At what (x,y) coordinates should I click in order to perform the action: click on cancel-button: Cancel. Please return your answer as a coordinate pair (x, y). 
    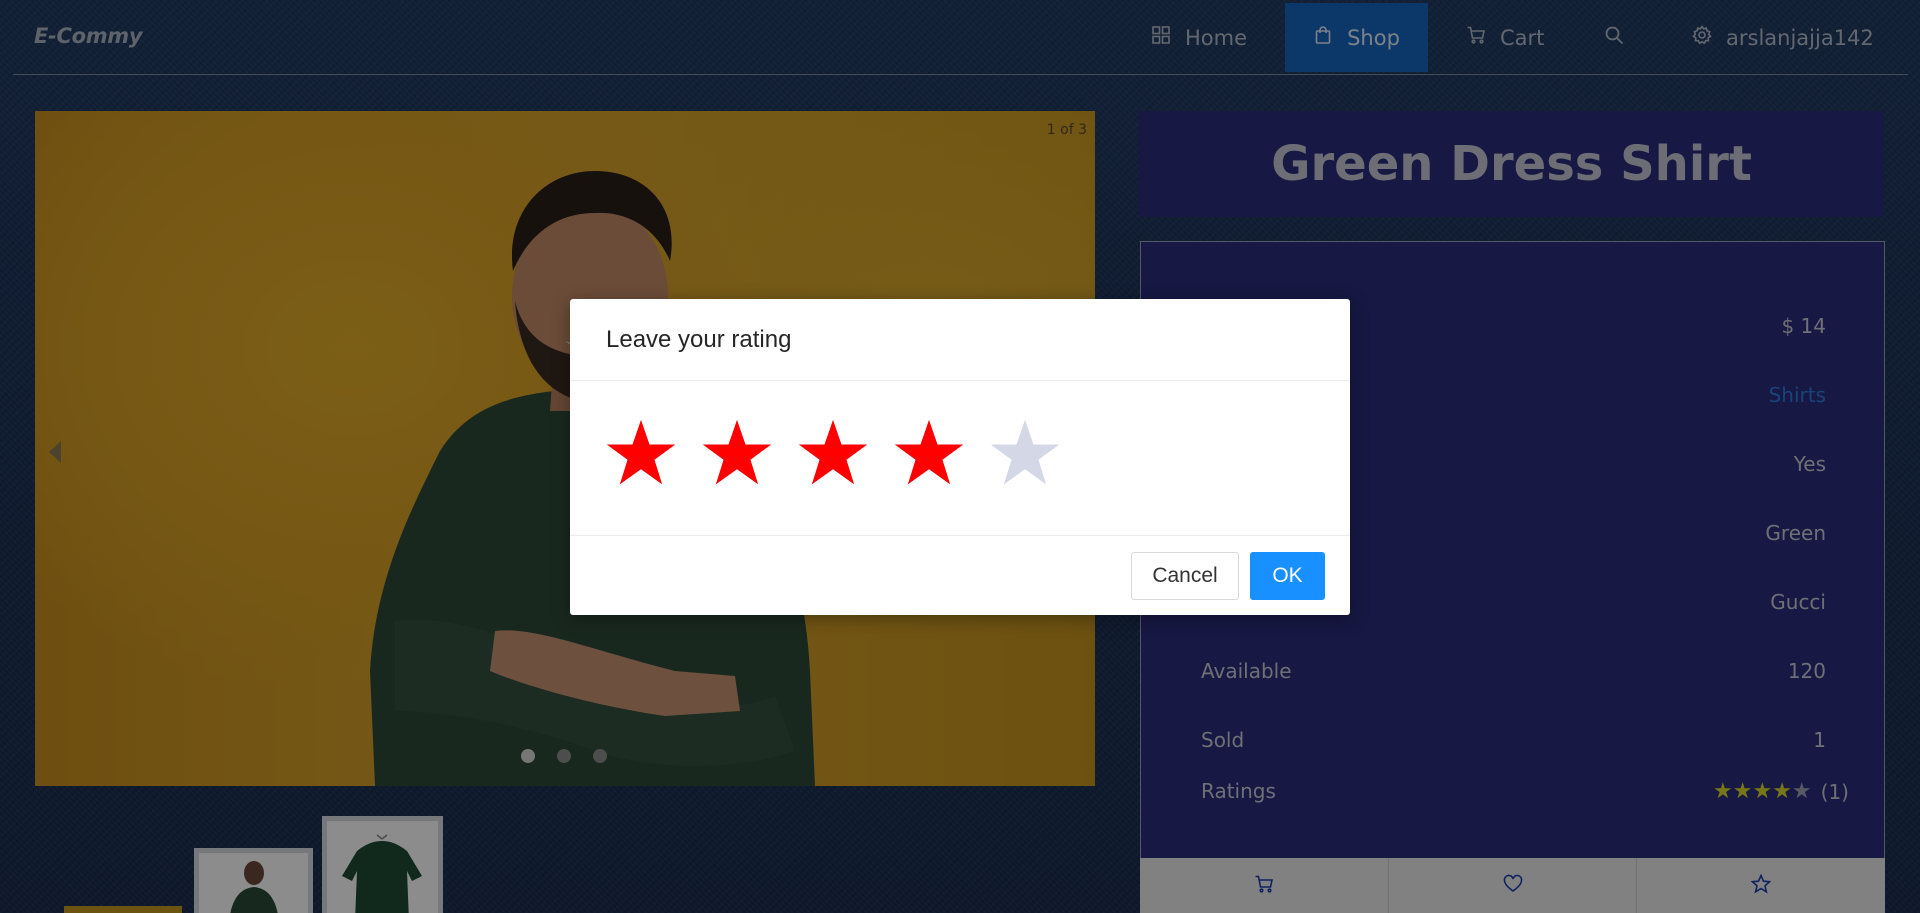
    Looking at the image, I should click on (1185, 576).